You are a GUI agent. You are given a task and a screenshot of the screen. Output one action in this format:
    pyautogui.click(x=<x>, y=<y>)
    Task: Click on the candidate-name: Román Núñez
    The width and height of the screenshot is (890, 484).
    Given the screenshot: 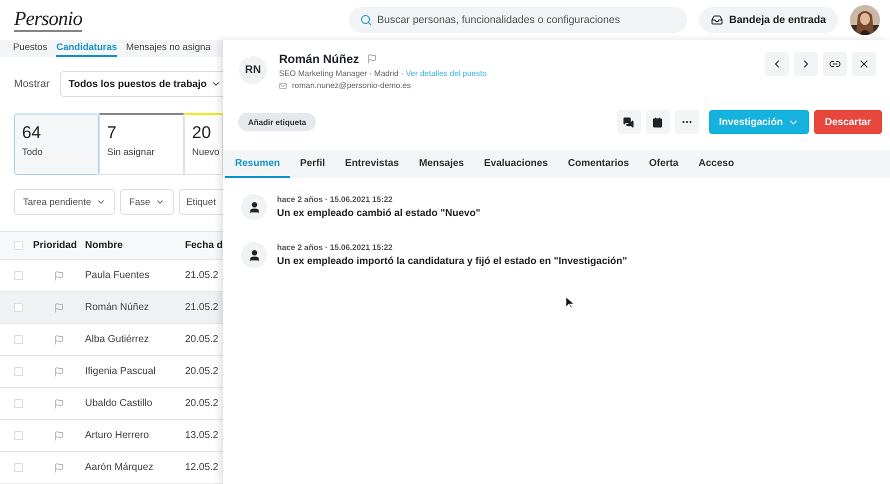 What is the action you would take?
    pyautogui.click(x=319, y=59)
    